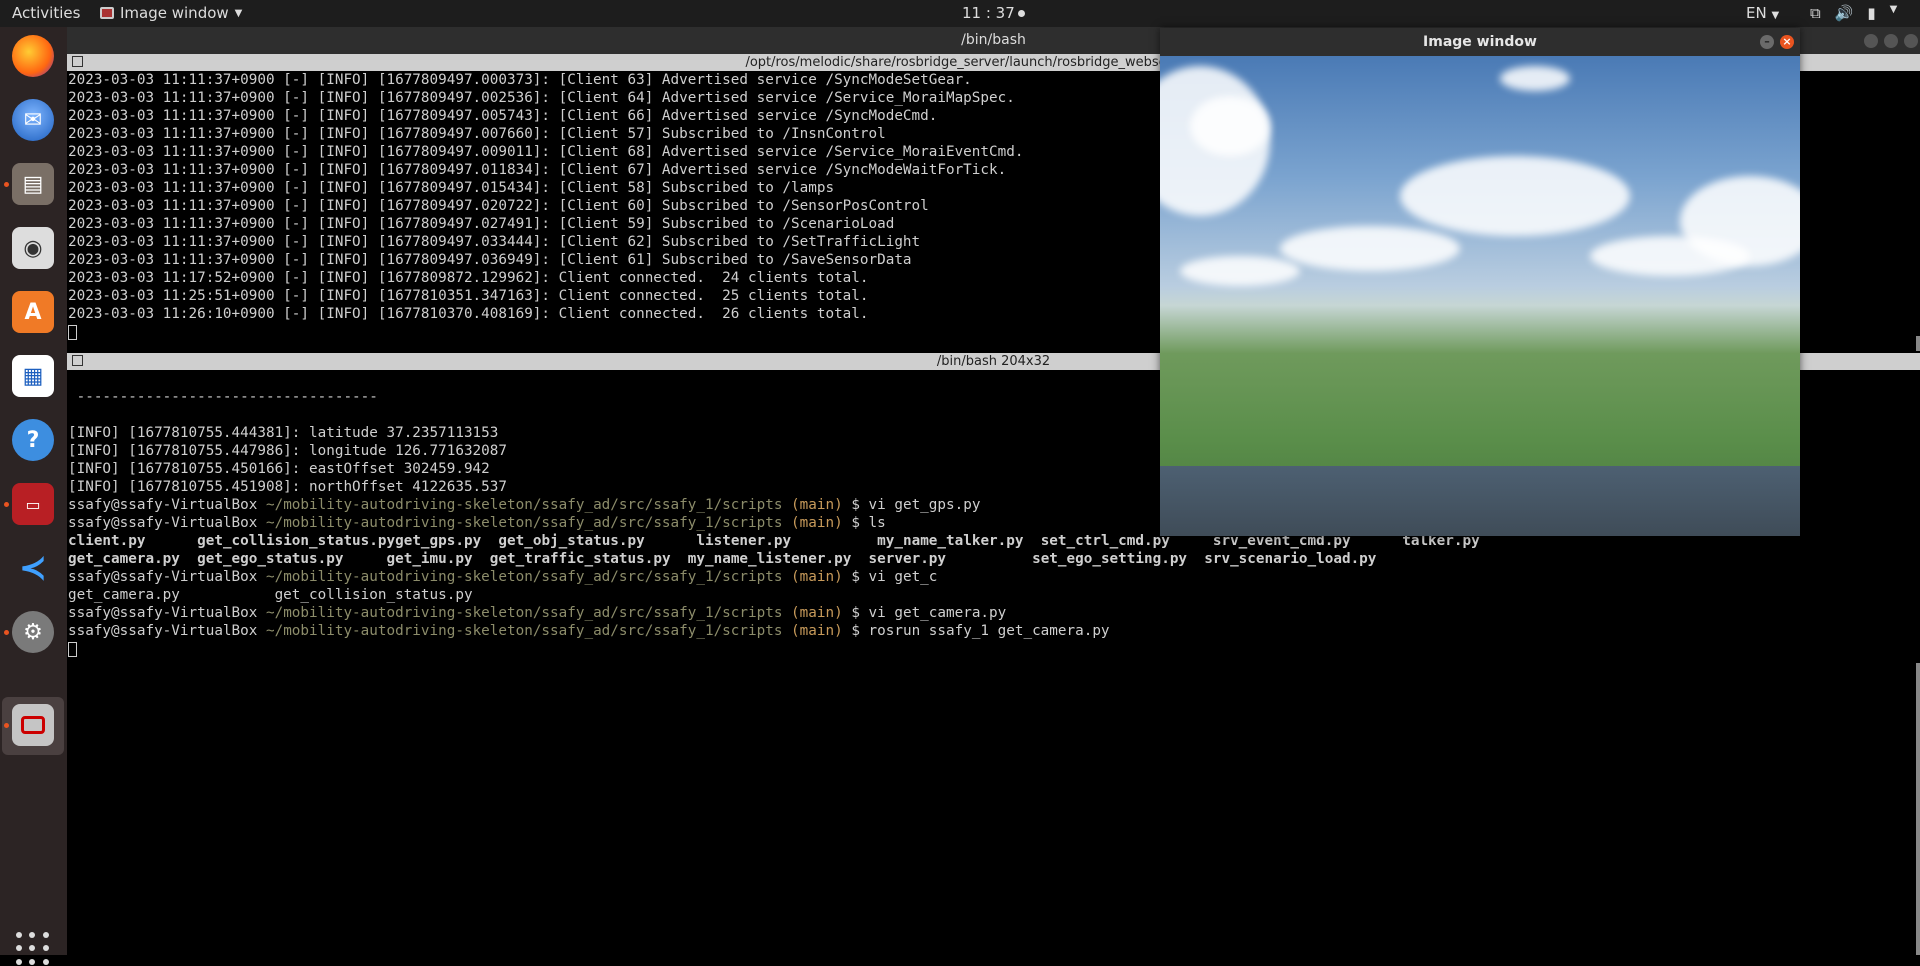 Image resolution: width=1920 pixels, height=966 pixels. I want to click on notification-dot-icon, so click(1021, 13).